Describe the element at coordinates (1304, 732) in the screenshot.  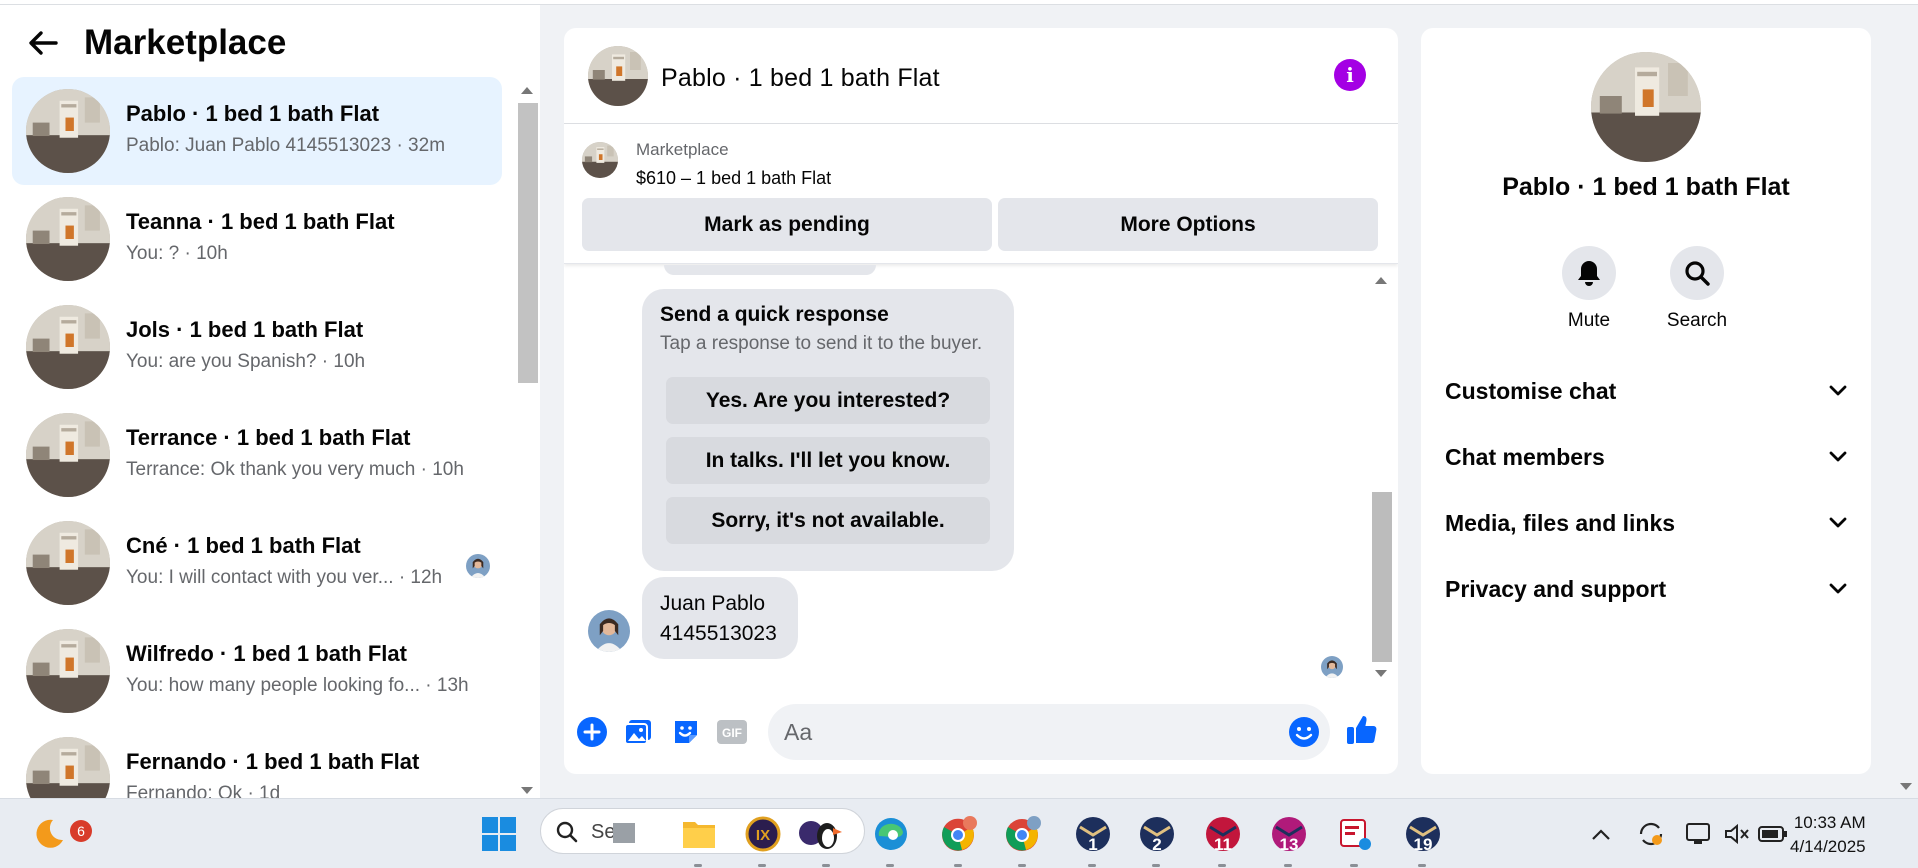
I see `emoji-icon` at that location.